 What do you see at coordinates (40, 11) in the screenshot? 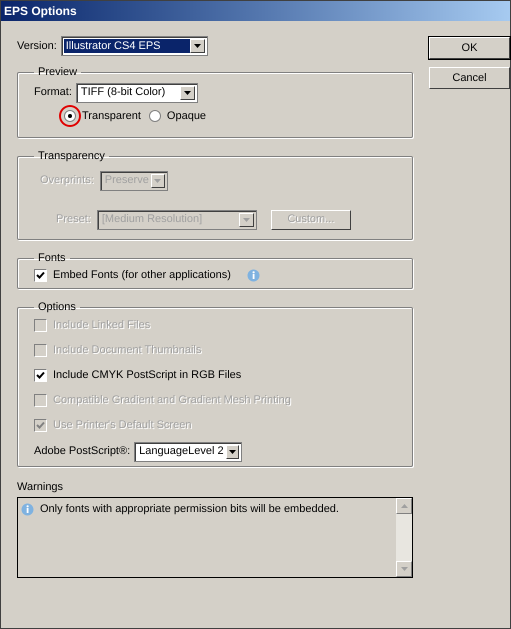
I see `window-title: EPS Options` at bounding box center [40, 11].